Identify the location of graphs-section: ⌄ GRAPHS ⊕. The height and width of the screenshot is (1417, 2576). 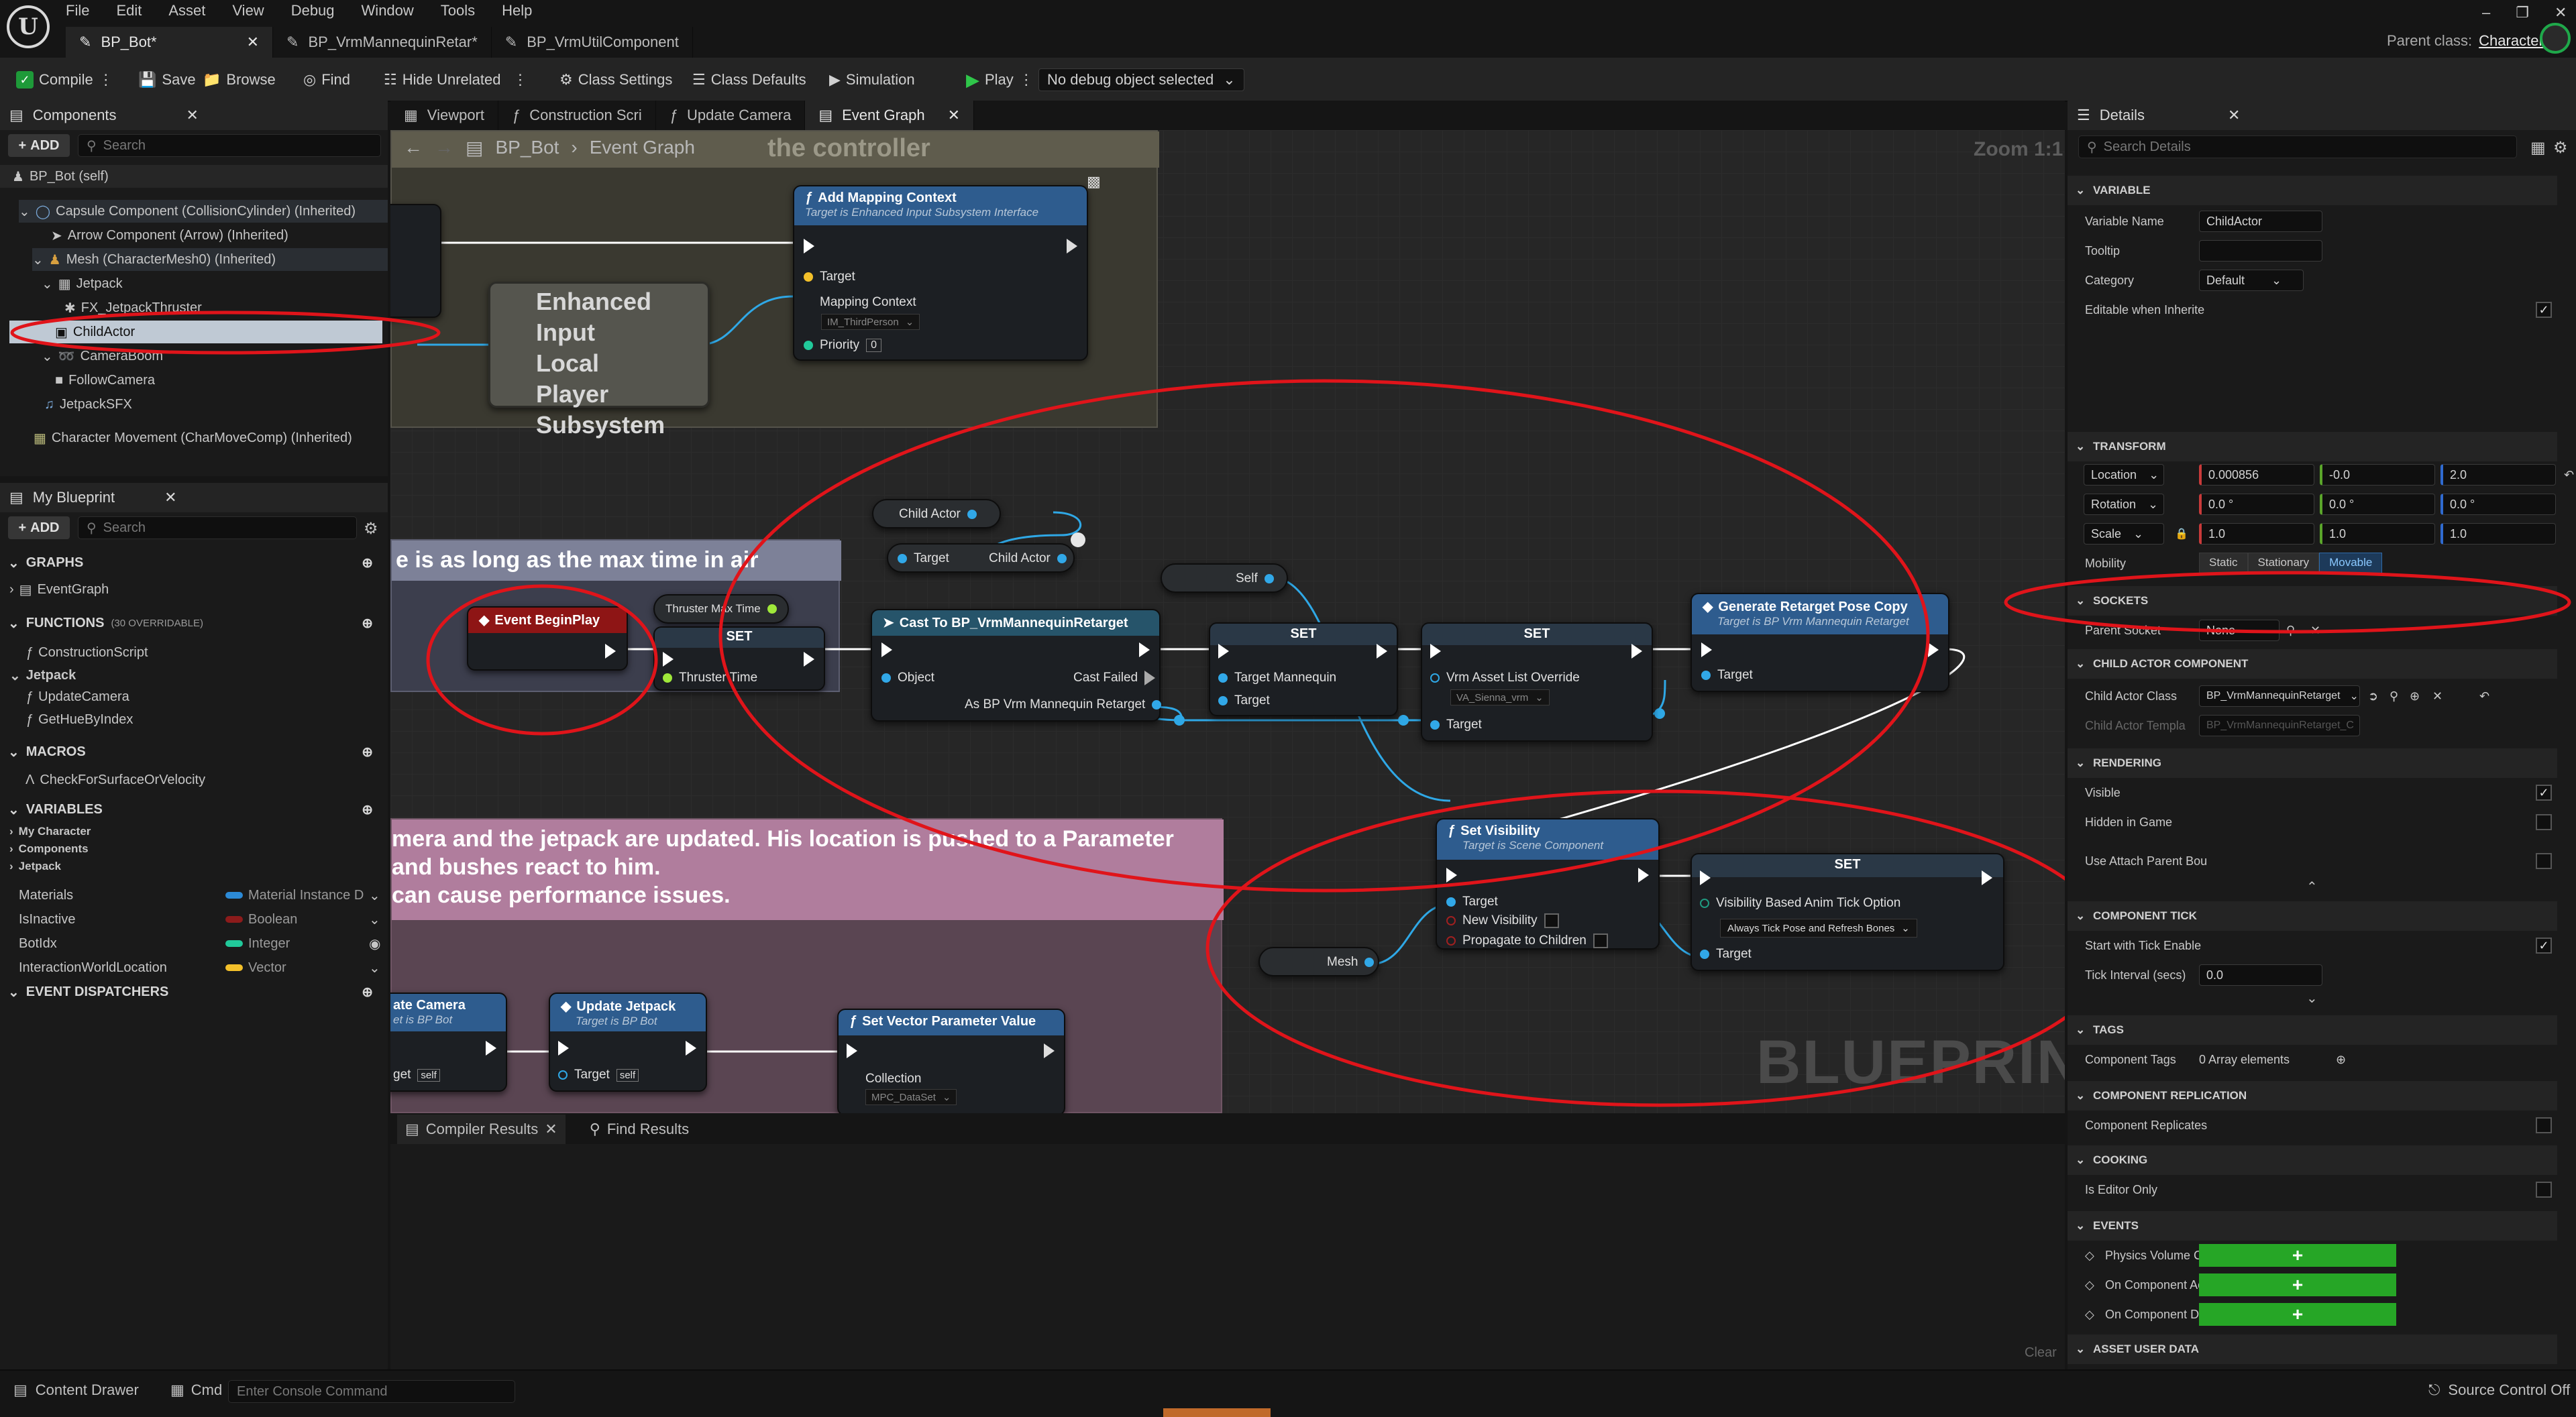
(192, 562).